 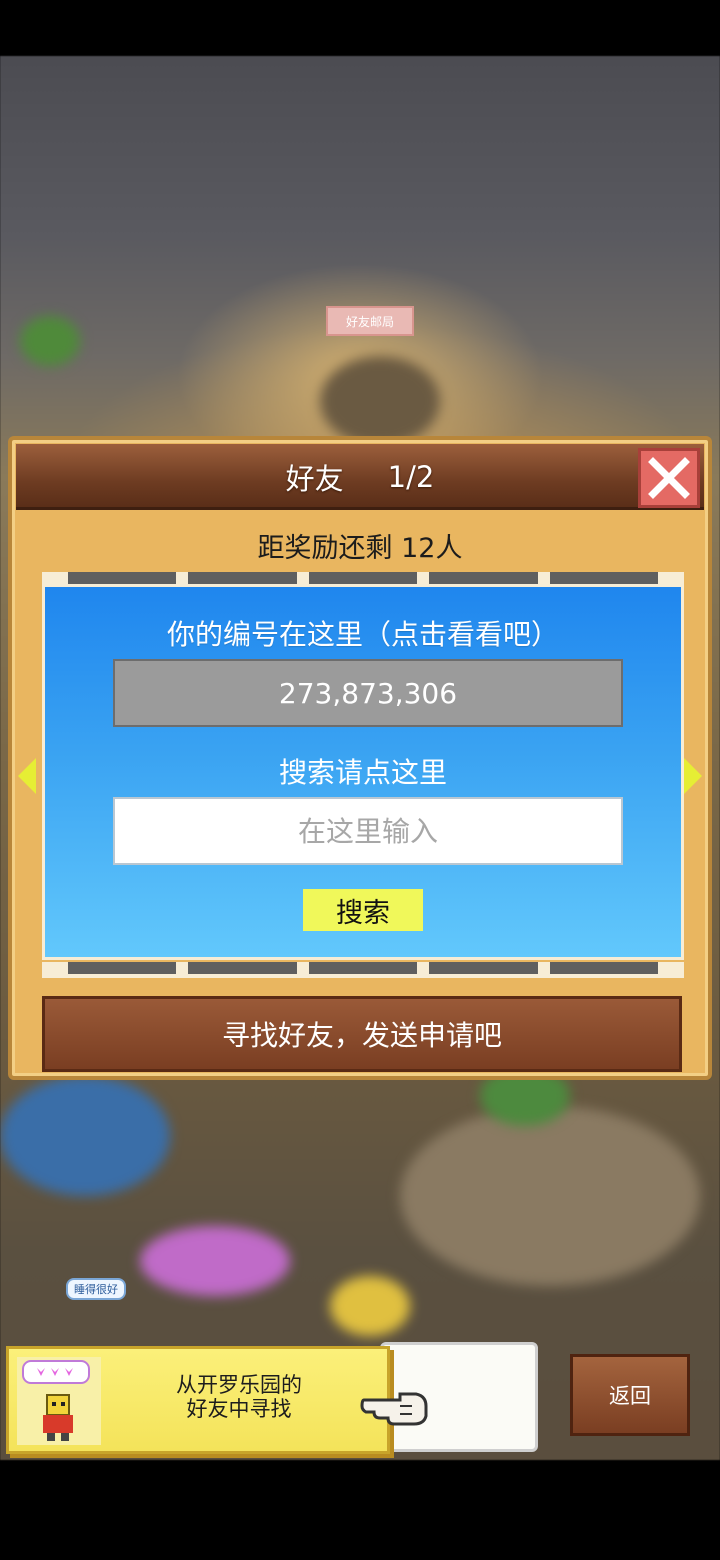 What do you see at coordinates (693, 776) in the screenshot?
I see `next-page-arrow-icon` at bounding box center [693, 776].